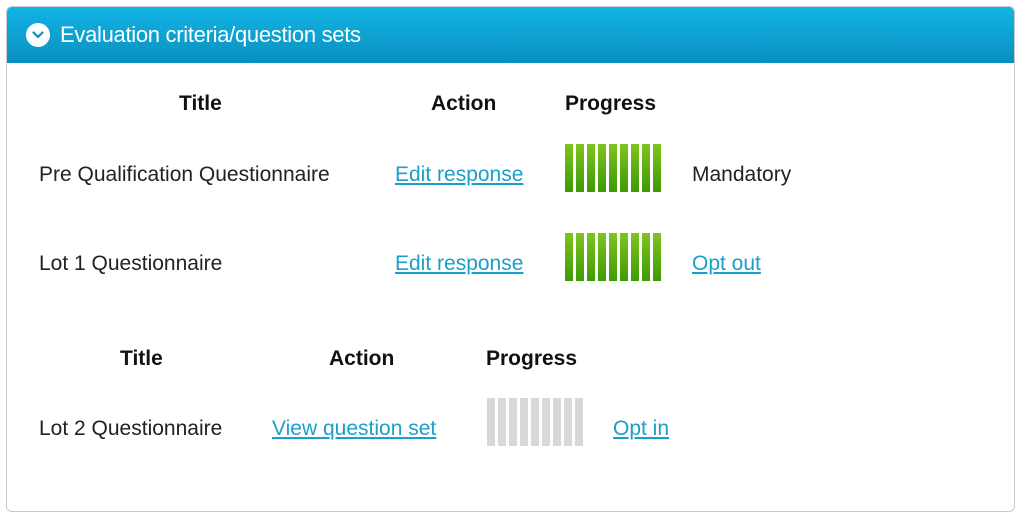 The height and width of the screenshot is (515, 1019). Describe the element at coordinates (131, 428) in the screenshot. I see `row-title: Lot 2 Questionnaire` at that location.